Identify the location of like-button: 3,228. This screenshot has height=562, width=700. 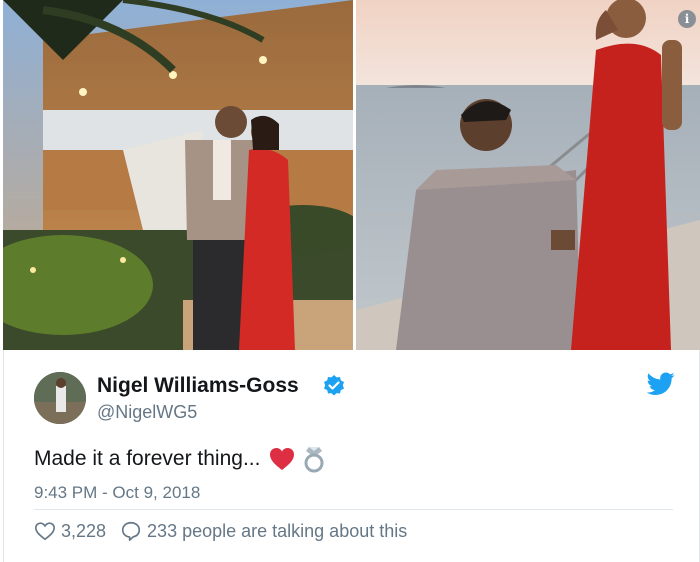
(70, 531).